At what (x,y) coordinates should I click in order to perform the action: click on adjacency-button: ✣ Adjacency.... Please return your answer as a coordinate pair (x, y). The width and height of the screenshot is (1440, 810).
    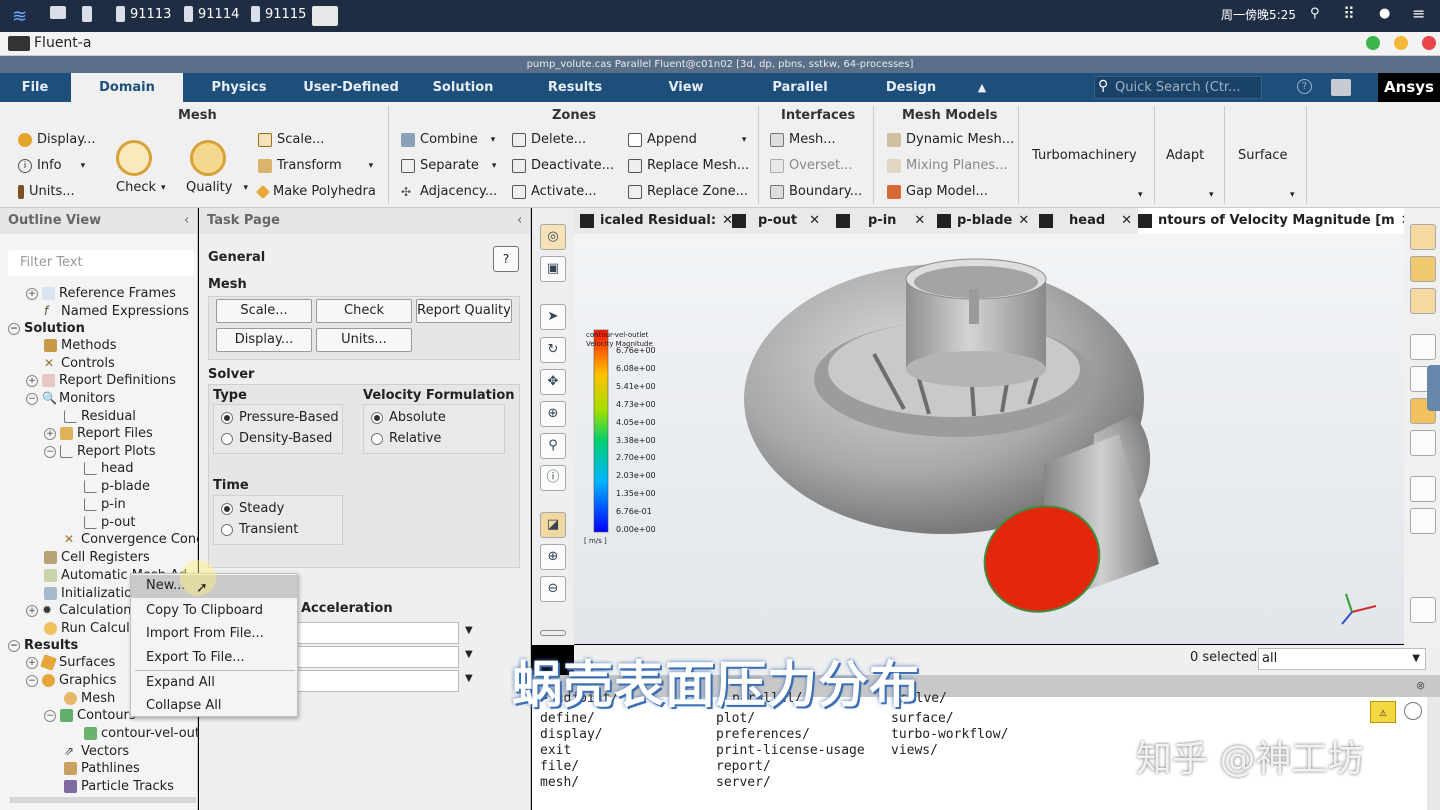
    Looking at the image, I should click on (449, 191).